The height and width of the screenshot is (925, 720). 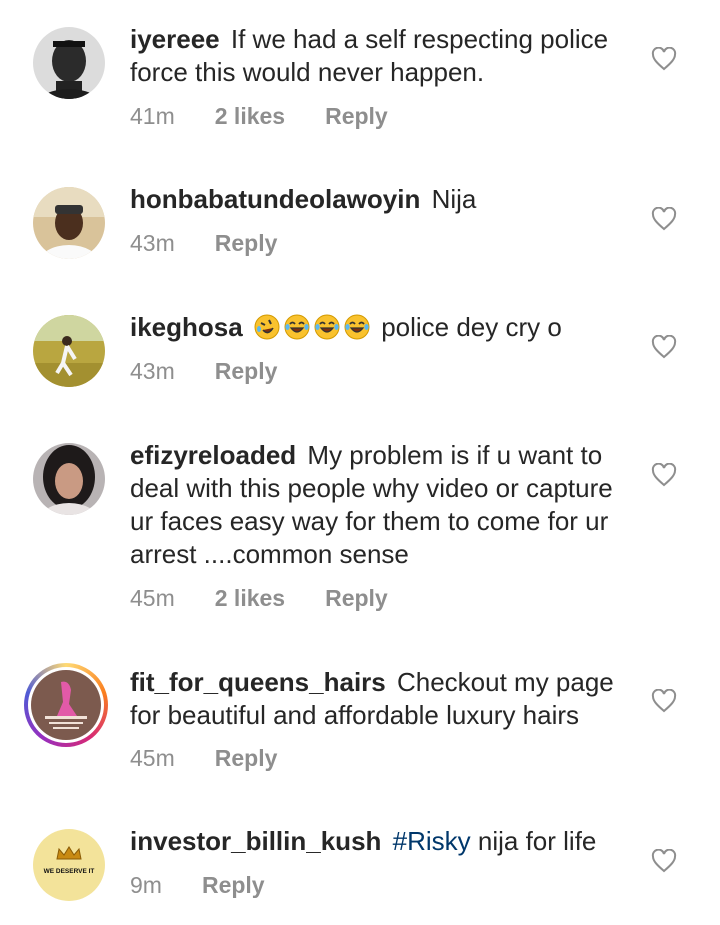 I want to click on rolling-on-floor-laughing-icon, so click(x=267, y=327).